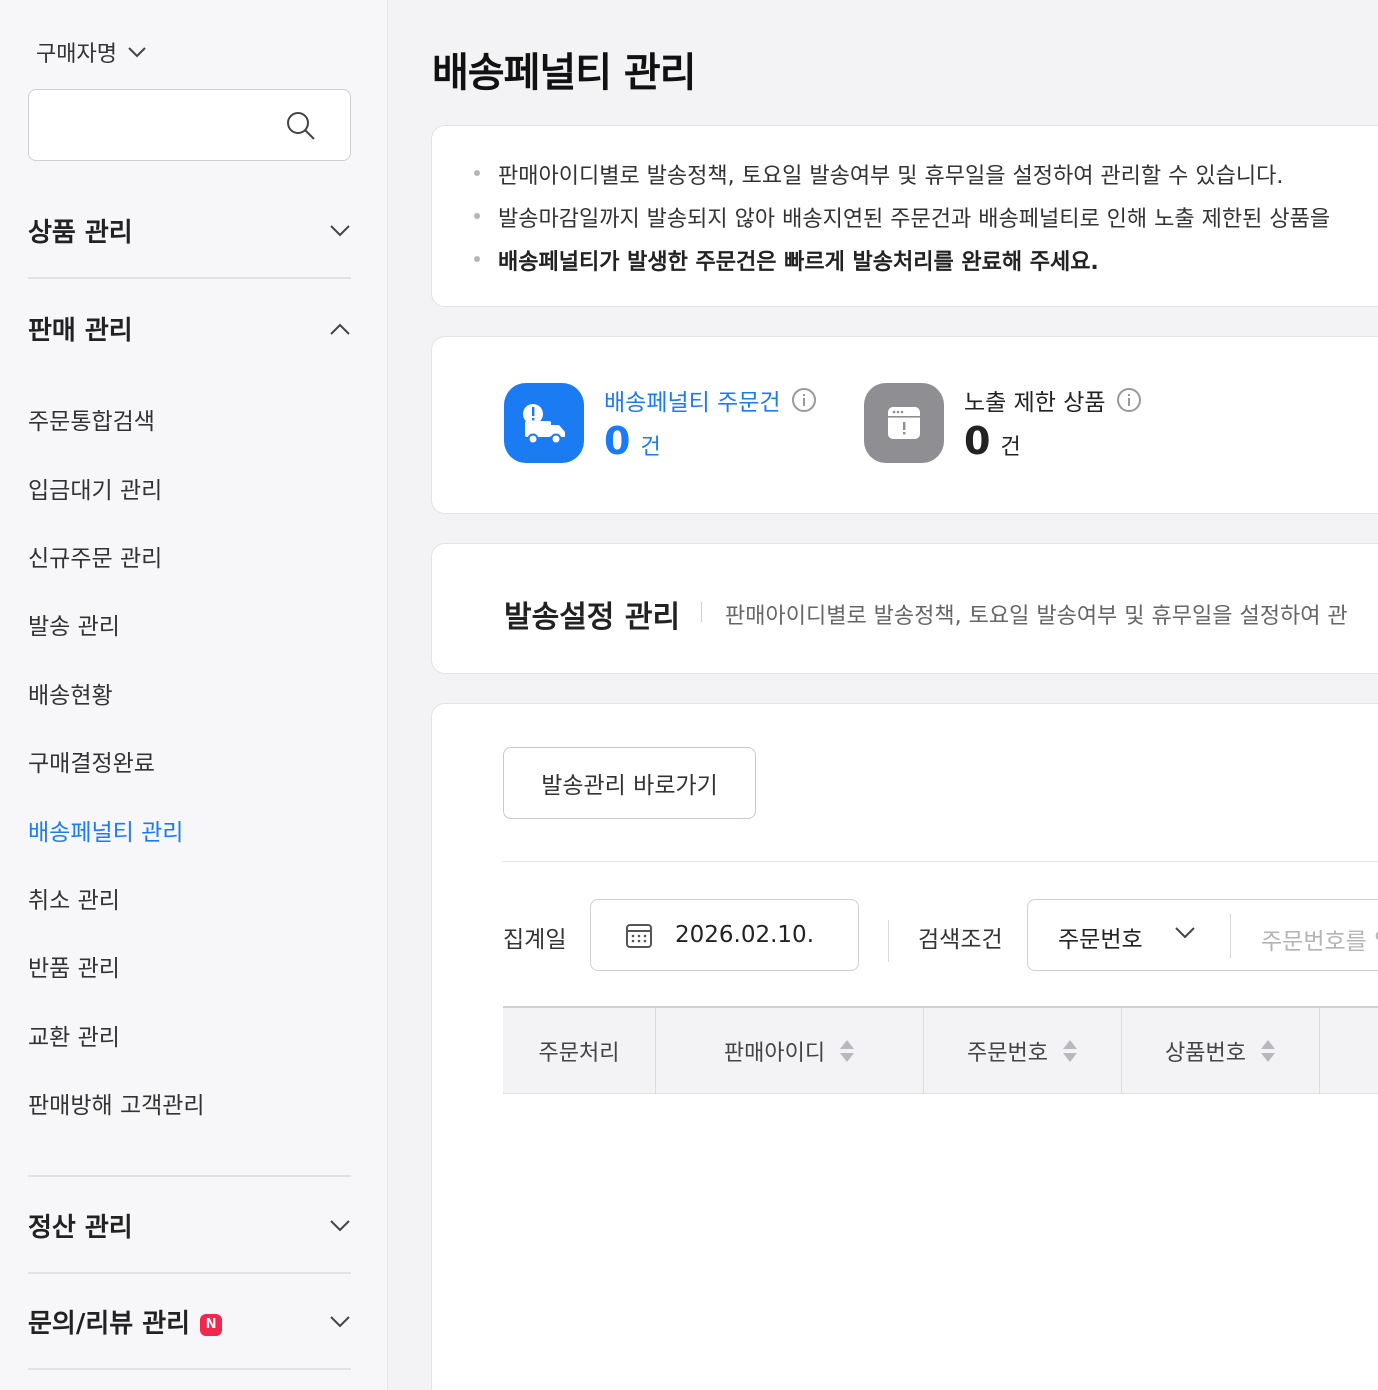 This screenshot has width=1378, height=1390. What do you see at coordinates (701, 612) in the screenshot?
I see `title-separator` at bounding box center [701, 612].